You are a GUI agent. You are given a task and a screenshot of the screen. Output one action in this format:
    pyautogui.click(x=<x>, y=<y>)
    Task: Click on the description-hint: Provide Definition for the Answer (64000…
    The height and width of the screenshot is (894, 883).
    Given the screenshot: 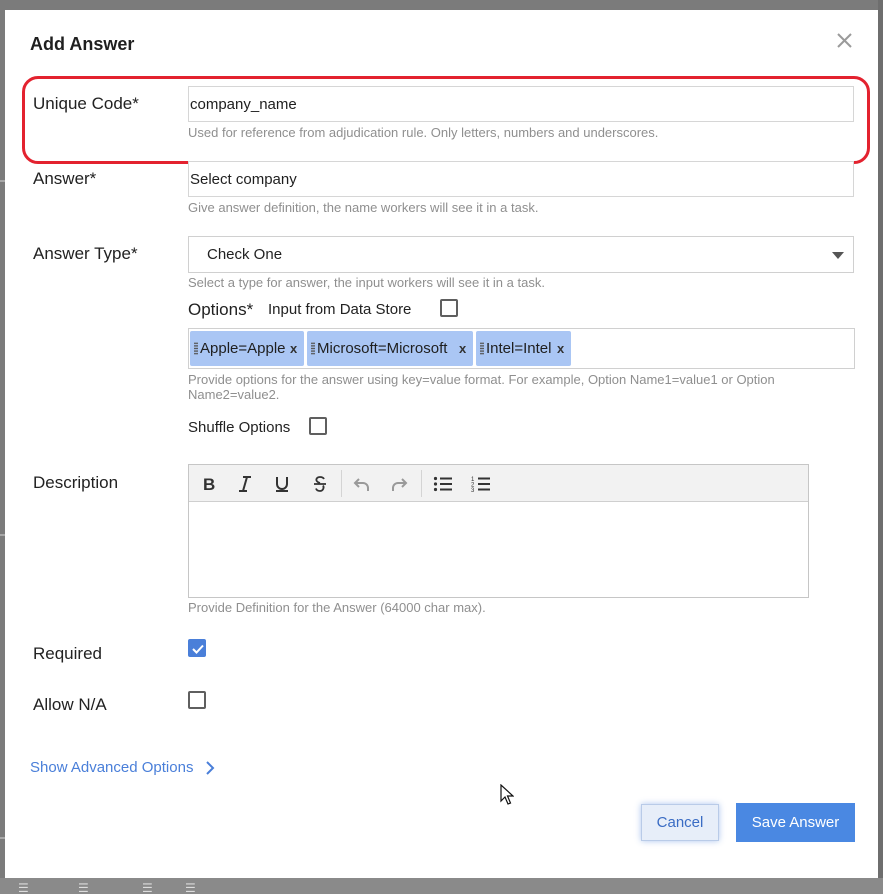 What is the action you would take?
    pyautogui.click(x=337, y=607)
    